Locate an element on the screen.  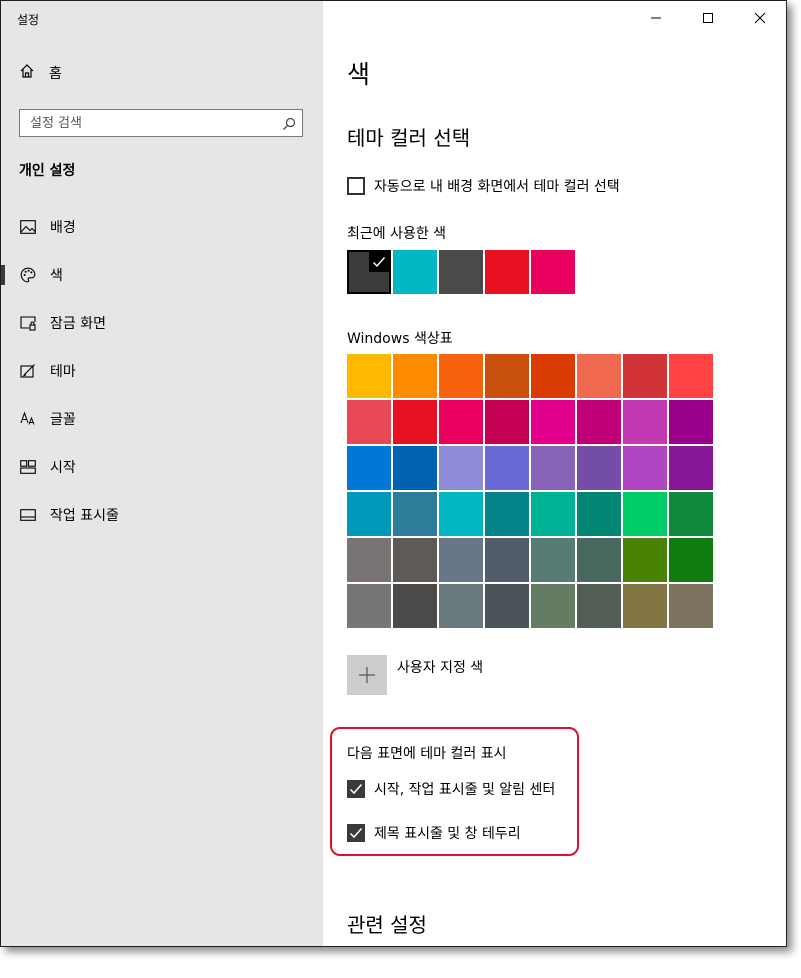
sidebar-item-theme: 테마 is located at coordinates (162, 371).